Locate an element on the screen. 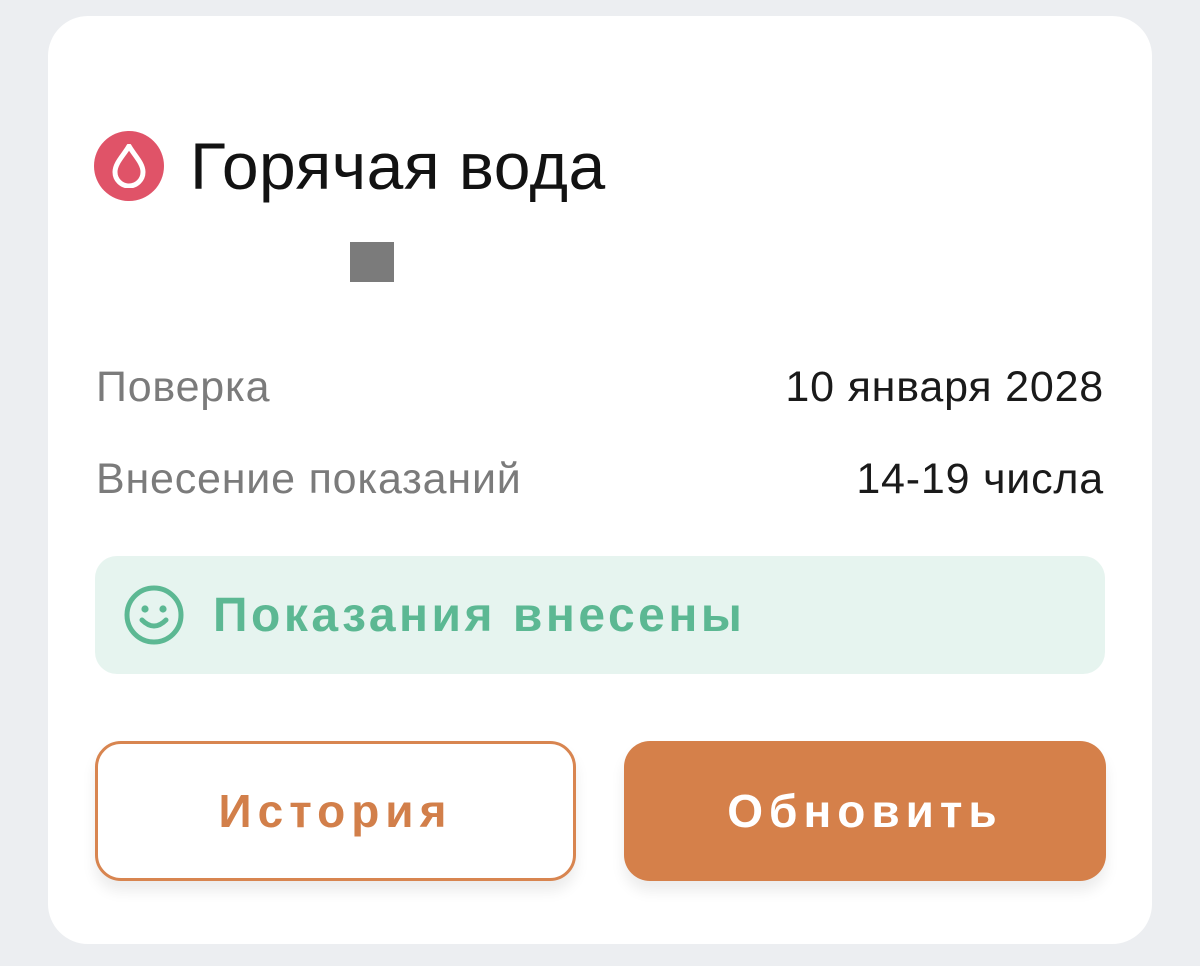  status-badge: Показания внесены is located at coordinates (600, 615).